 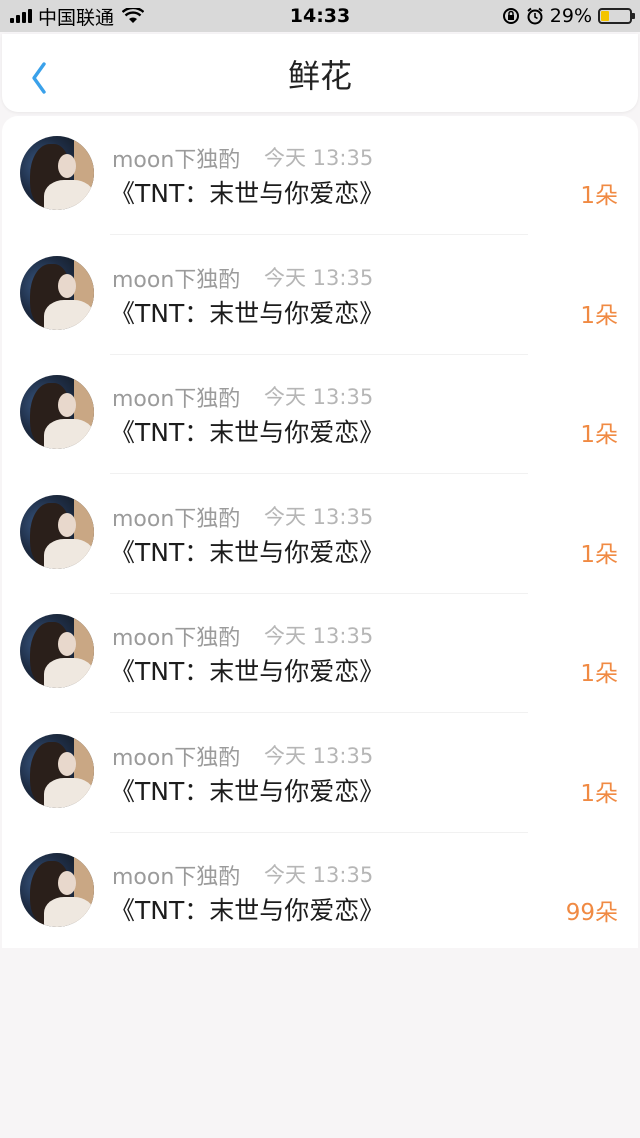 I want to click on status-right: 29%, so click(x=568, y=16).